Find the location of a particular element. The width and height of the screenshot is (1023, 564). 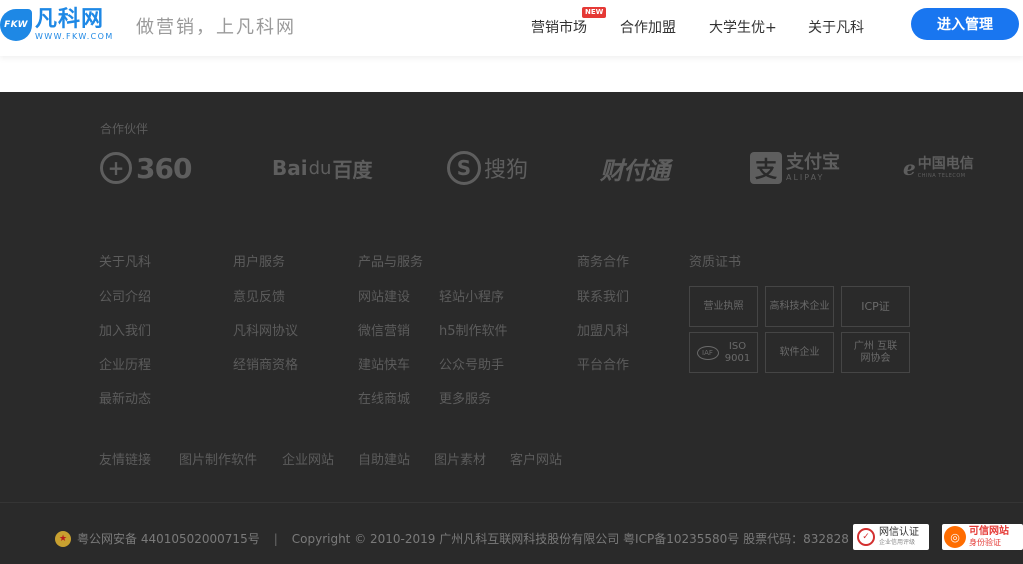

partner-caifutong-logo: 财付通 is located at coordinates (635, 168).